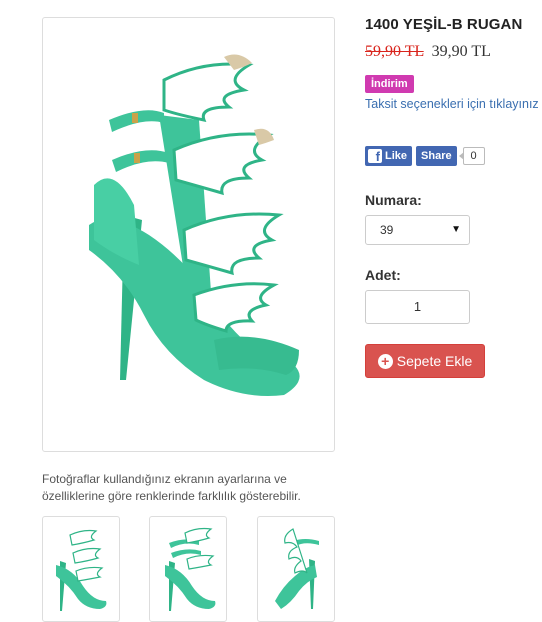 The image size is (542, 622). What do you see at coordinates (383, 275) in the screenshot?
I see `quantity-label: Adet:` at bounding box center [383, 275].